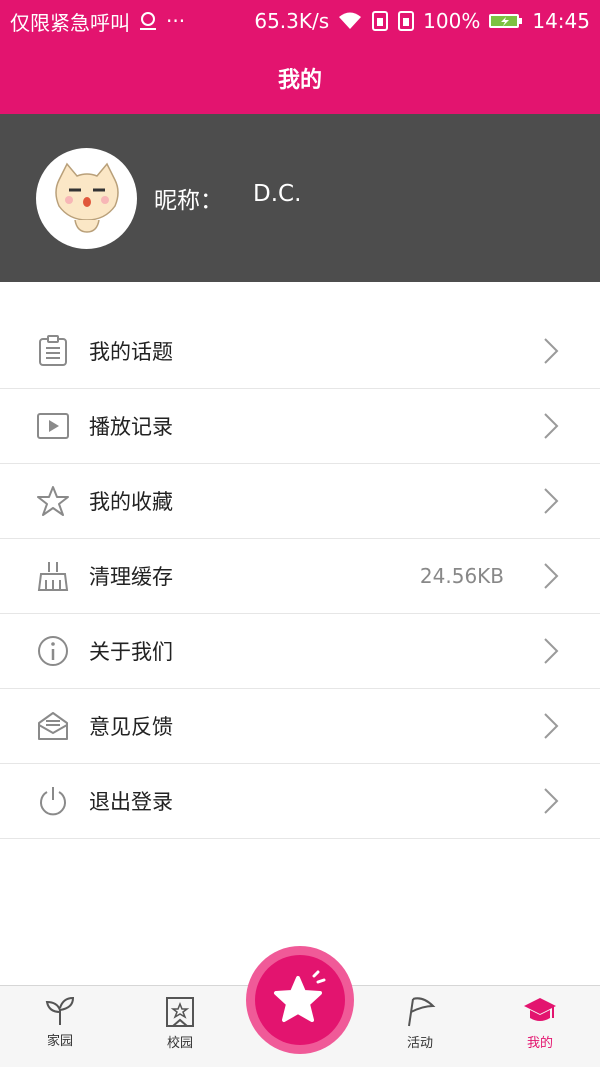  What do you see at coordinates (300, 801) in the screenshot?
I see `menu-item-logout: 退出登录` at bounding box center [300, 801].